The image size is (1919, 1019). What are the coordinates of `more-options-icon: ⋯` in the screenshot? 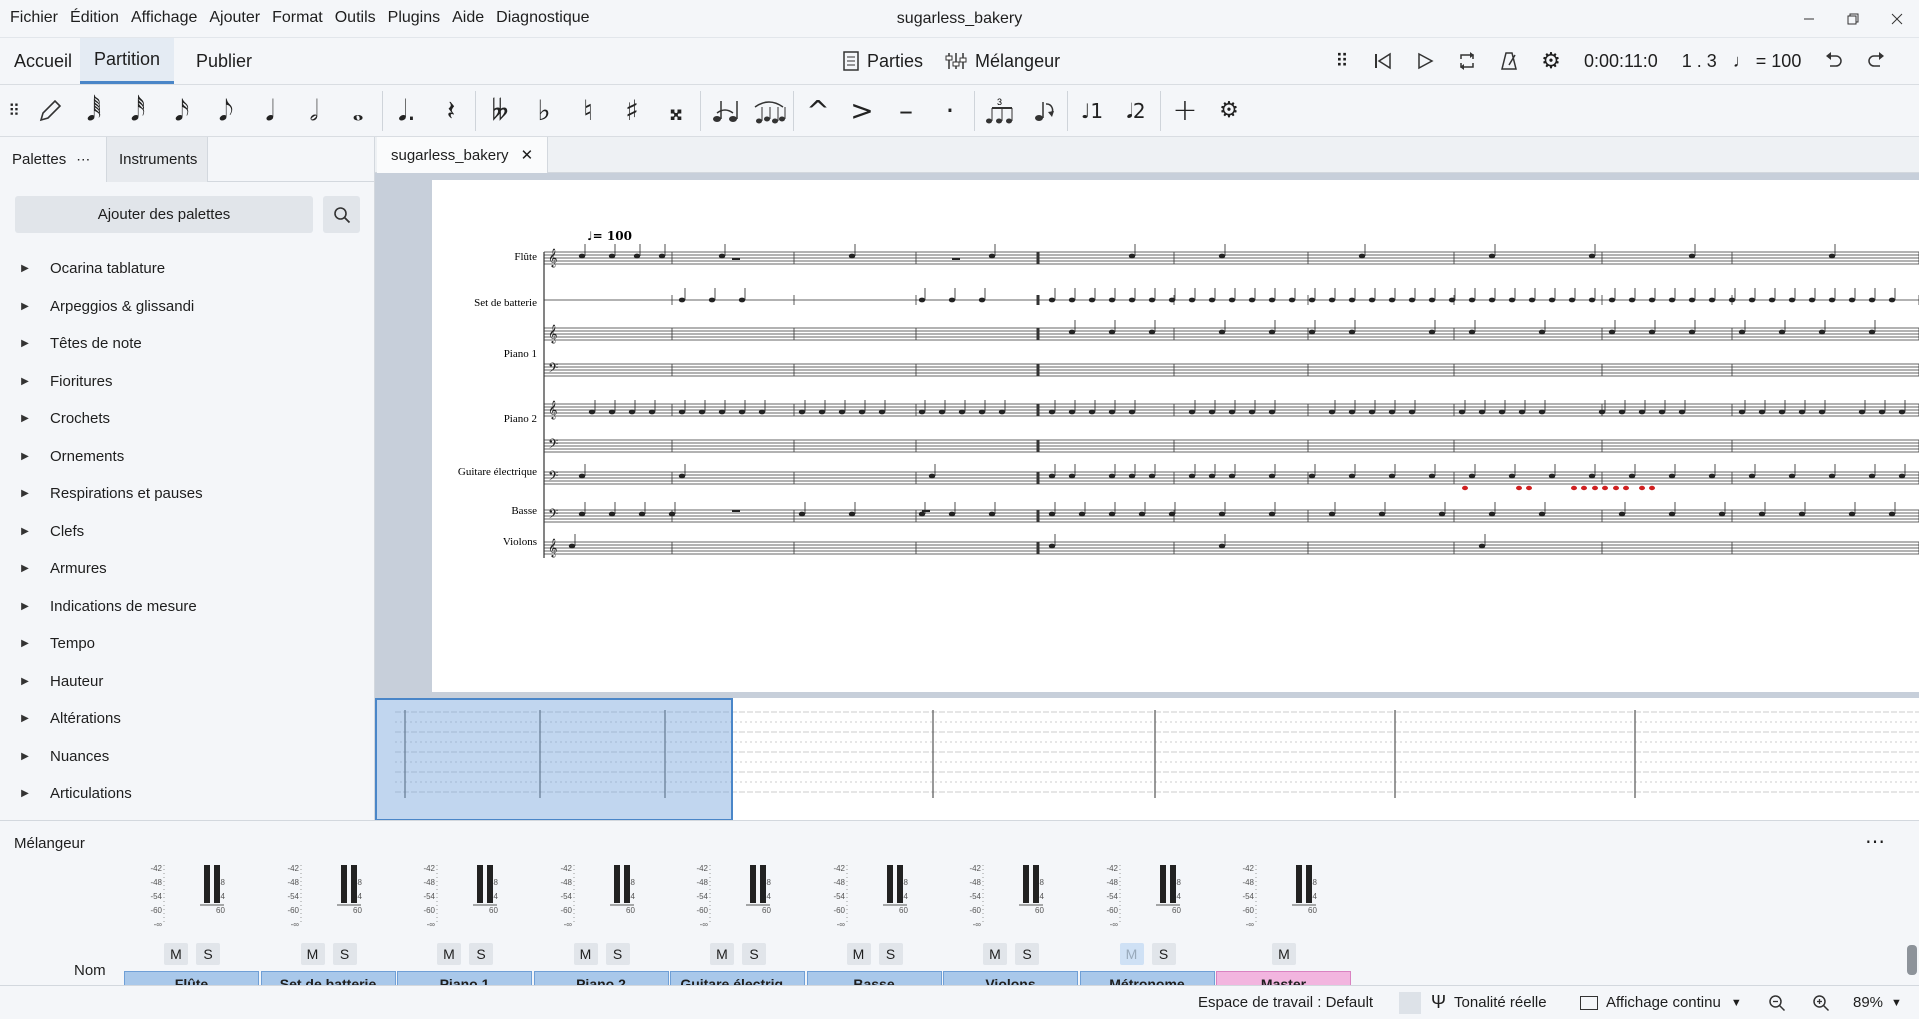 It's located at (83, 159).